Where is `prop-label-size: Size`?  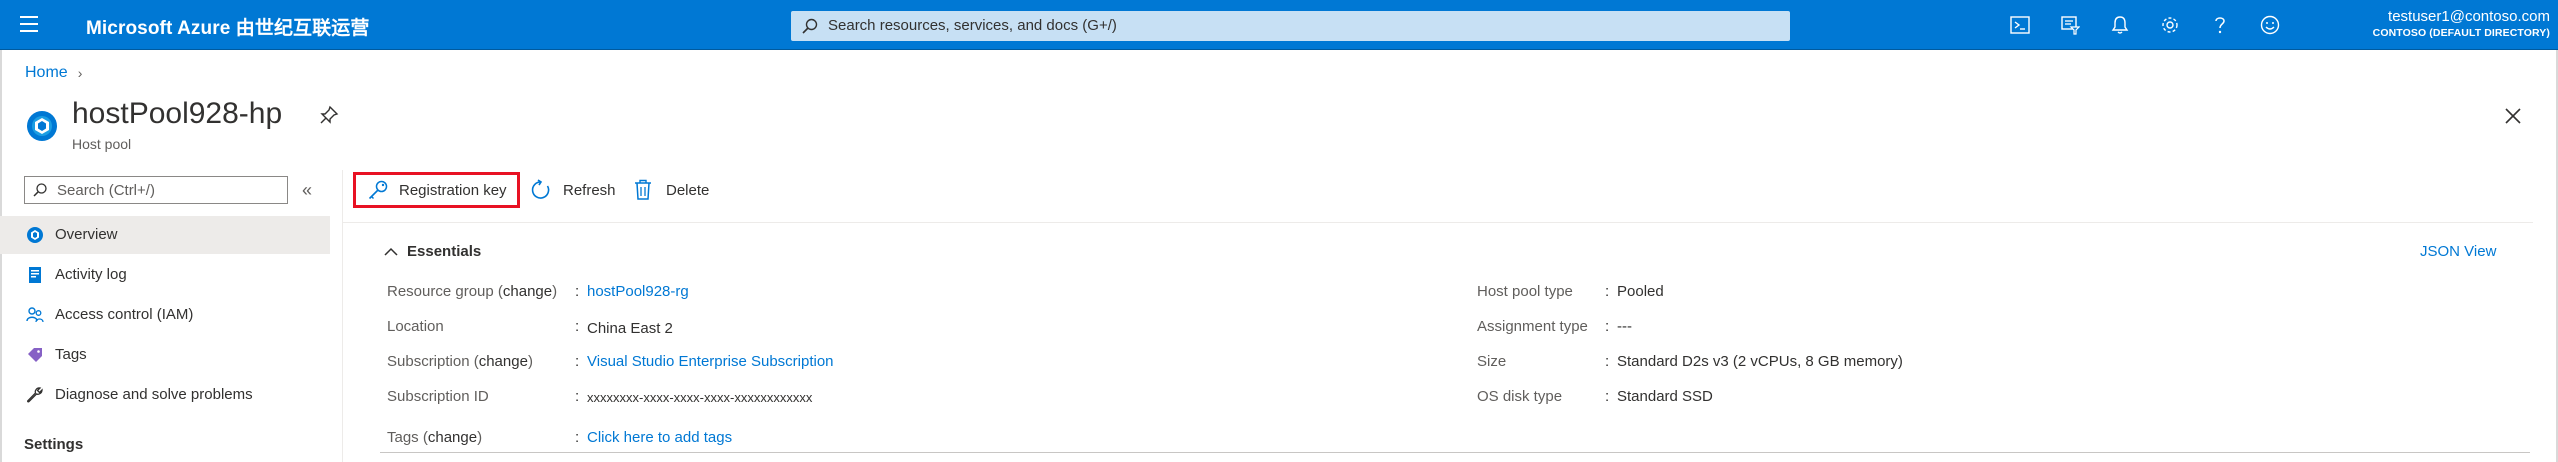
prop-label-size: Size is located at coordinates (1492, 361).